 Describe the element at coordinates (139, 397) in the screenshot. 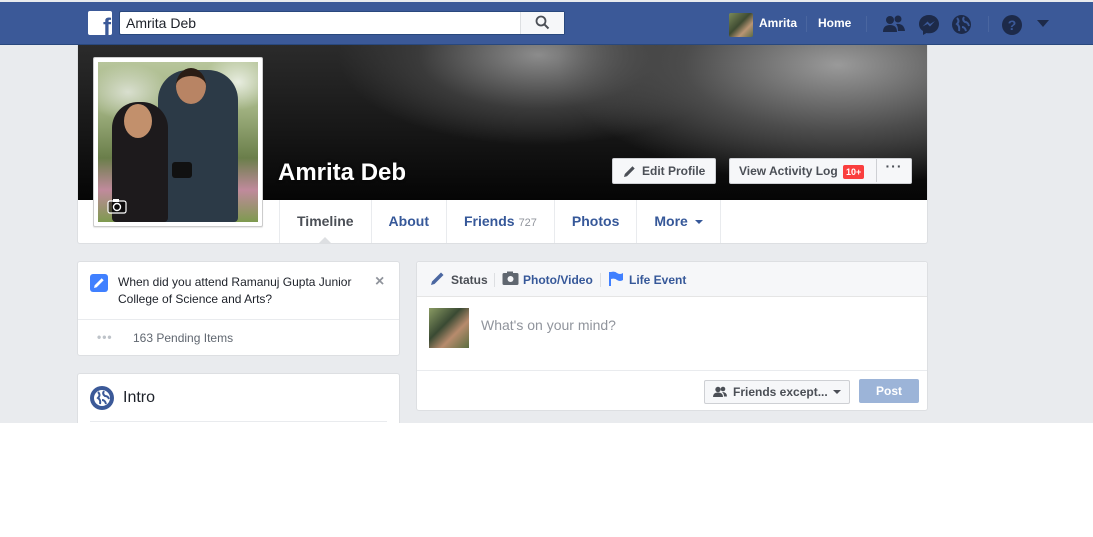

I see `intro-title: Intro` at that location.